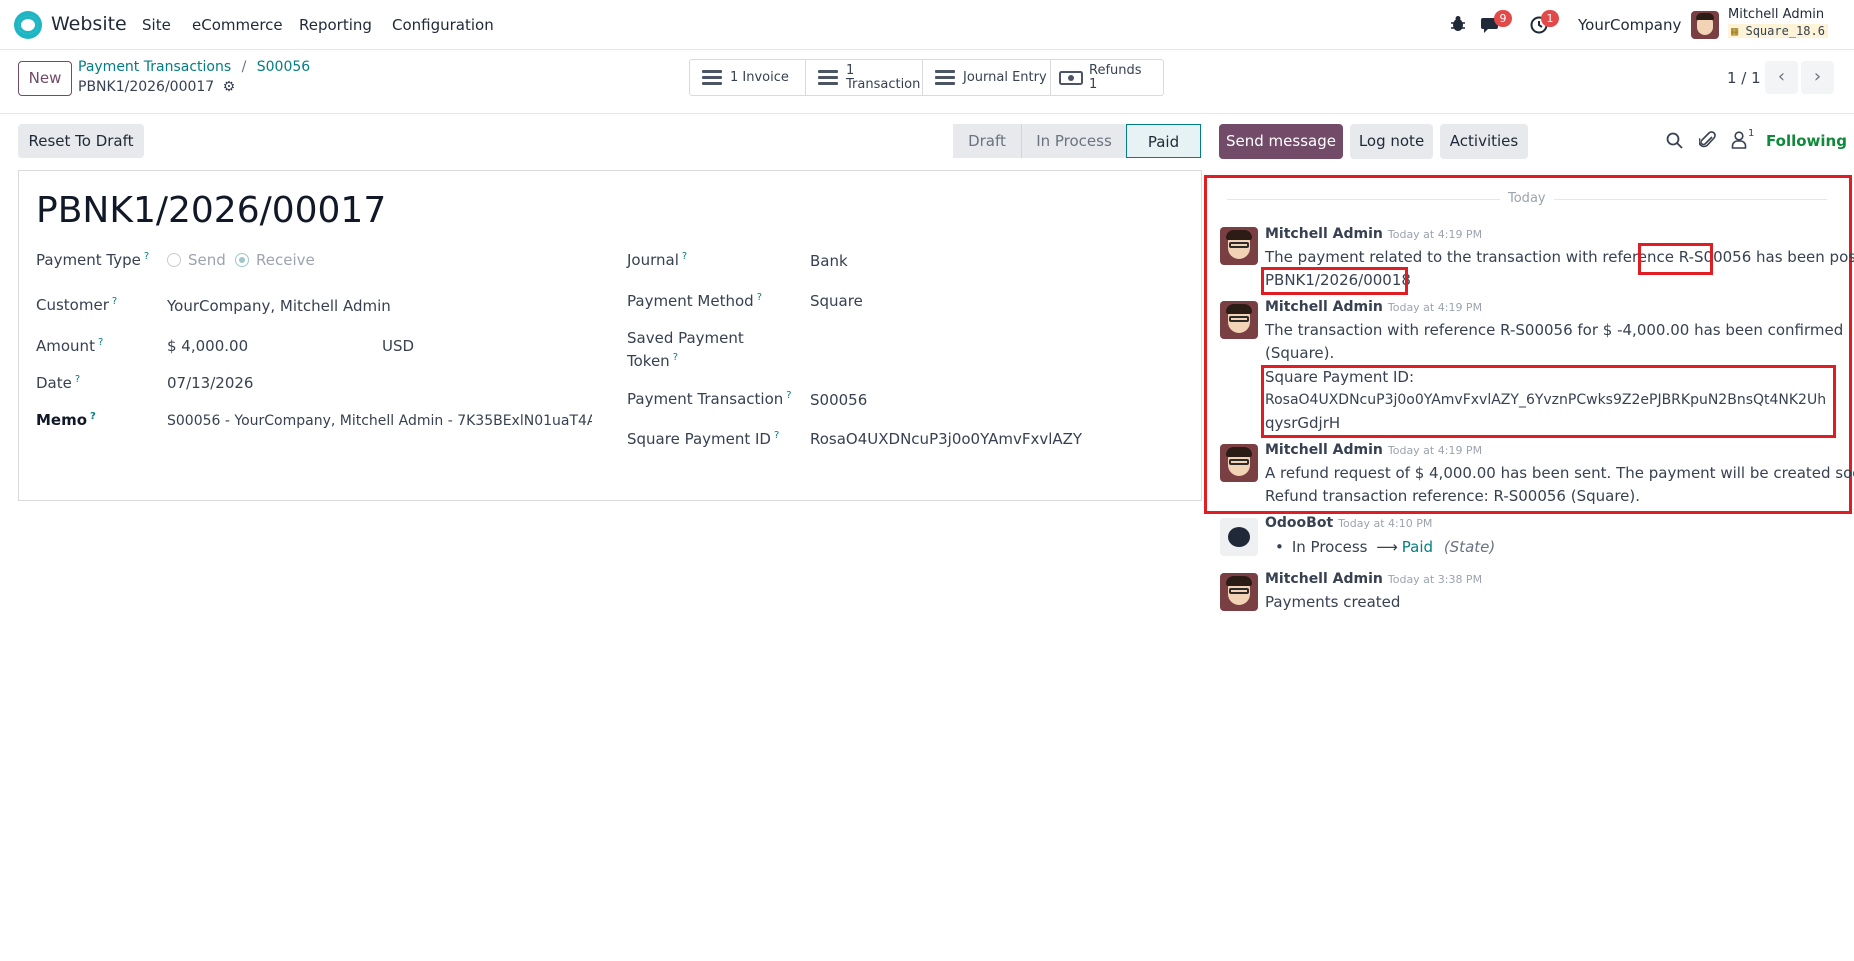 The width and height of the screenshot is (1854, 961). I want to click on square-payment-id-label-text: Square Payment ID, so click(699, 439).